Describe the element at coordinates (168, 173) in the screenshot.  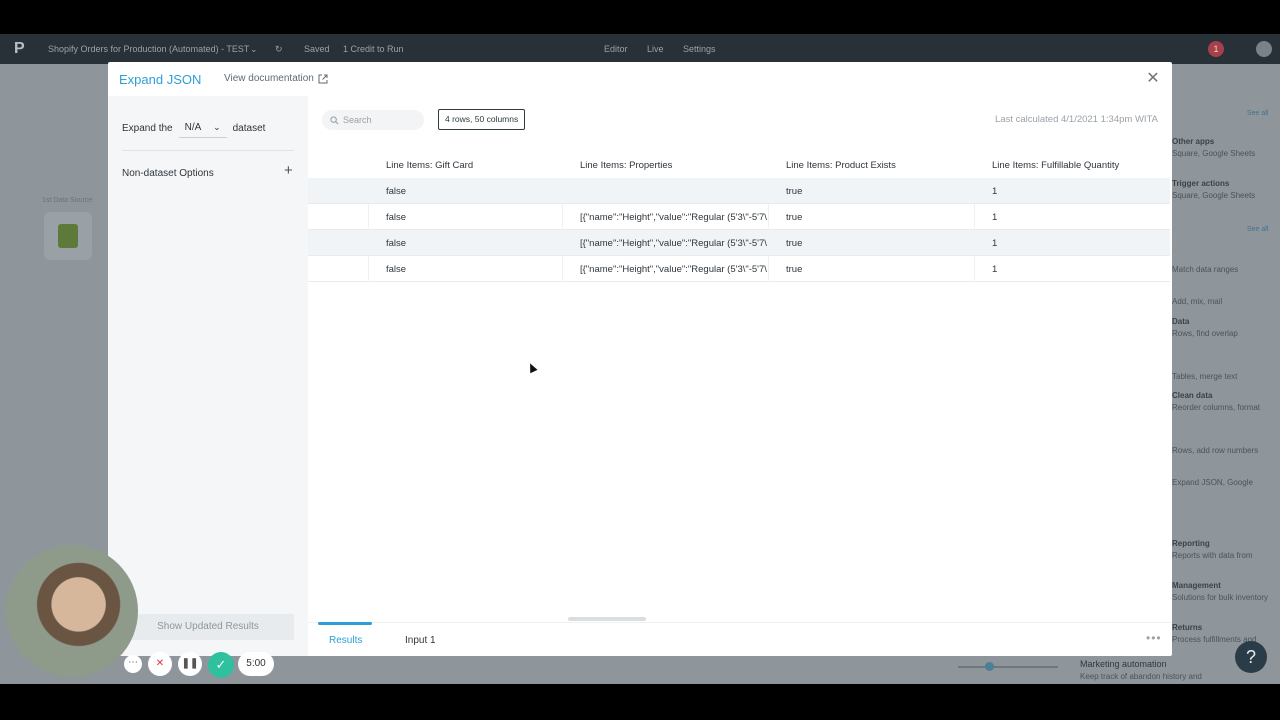
I see `non-dataset-options: Non-dataset Options` at that location.